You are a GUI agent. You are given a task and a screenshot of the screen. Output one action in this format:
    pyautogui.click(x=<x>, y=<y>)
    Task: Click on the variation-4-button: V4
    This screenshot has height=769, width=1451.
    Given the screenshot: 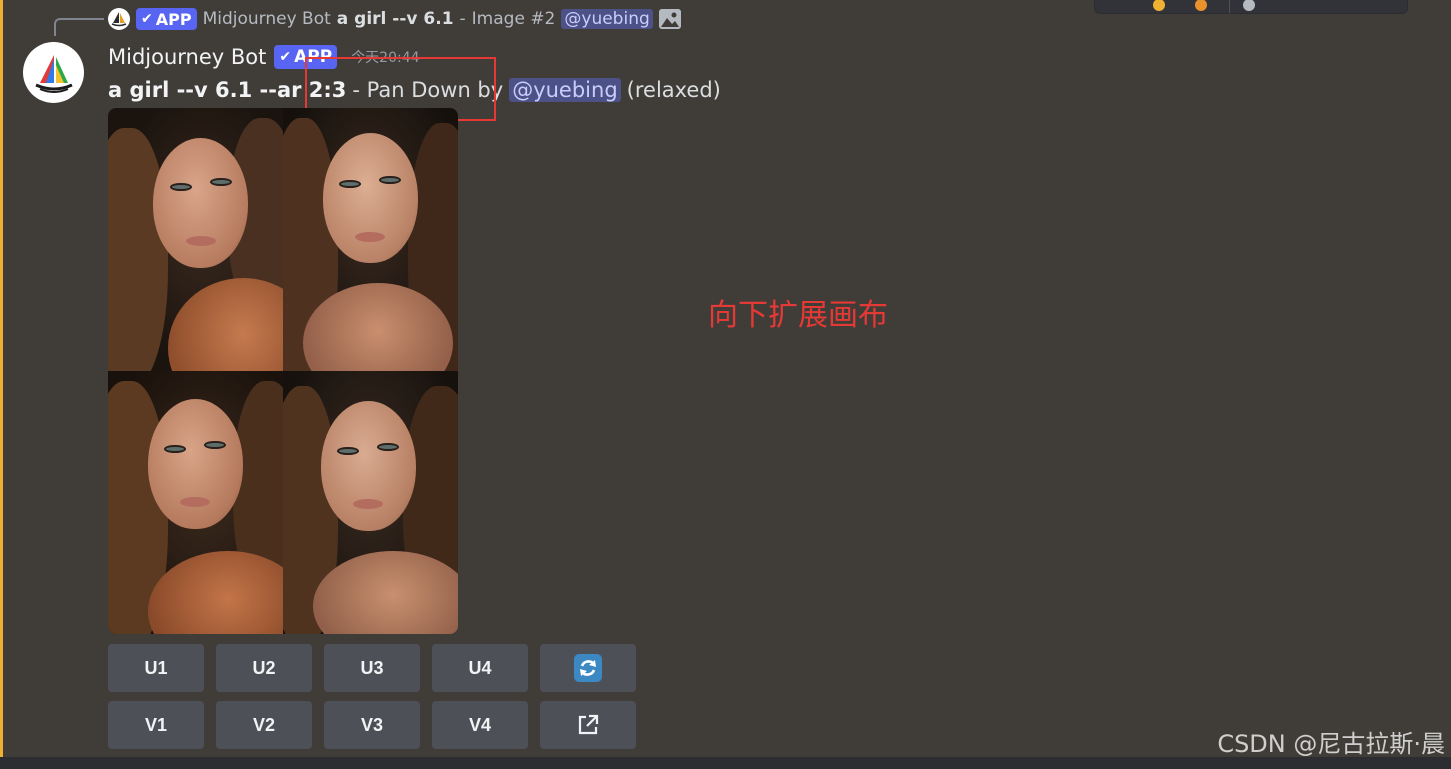 What is the action you would take?
    pyautogui.click(x=480, y=725)
    